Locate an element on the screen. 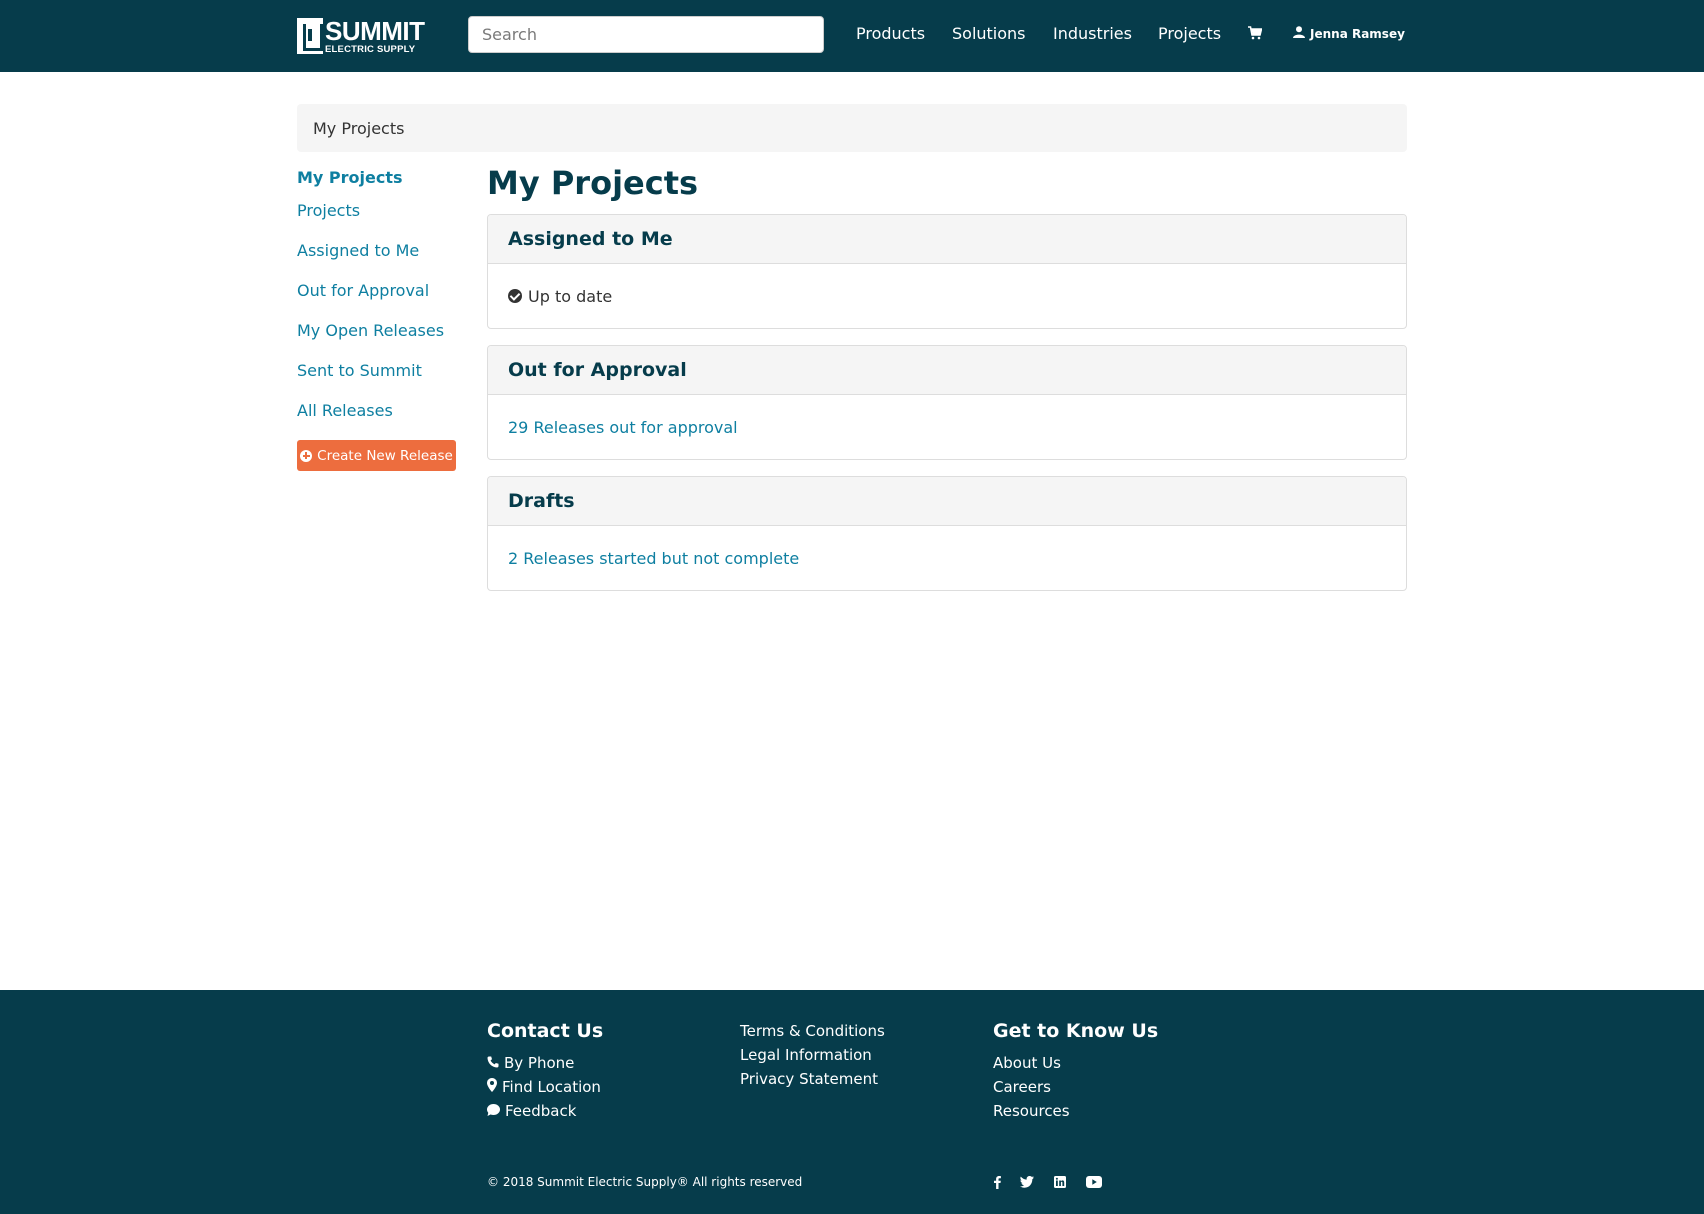 The height and width of the screenshot is (1214, 1704). footer-know-us-heading: Get to Know Us is located at coordinates (1076, 1031).